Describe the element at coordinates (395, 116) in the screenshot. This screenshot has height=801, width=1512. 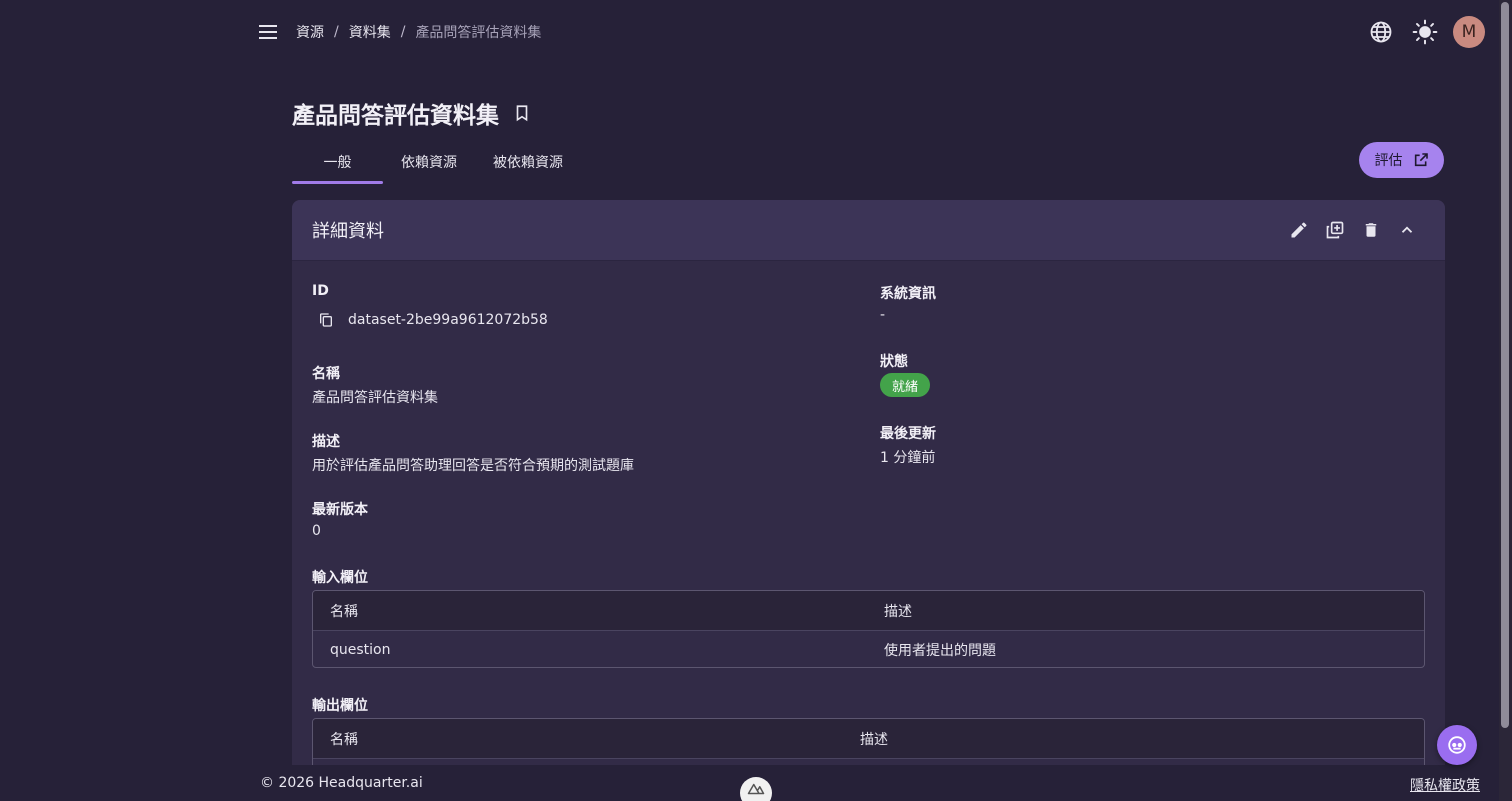
I see `page-title: 產品問答評估資料集` at that location.